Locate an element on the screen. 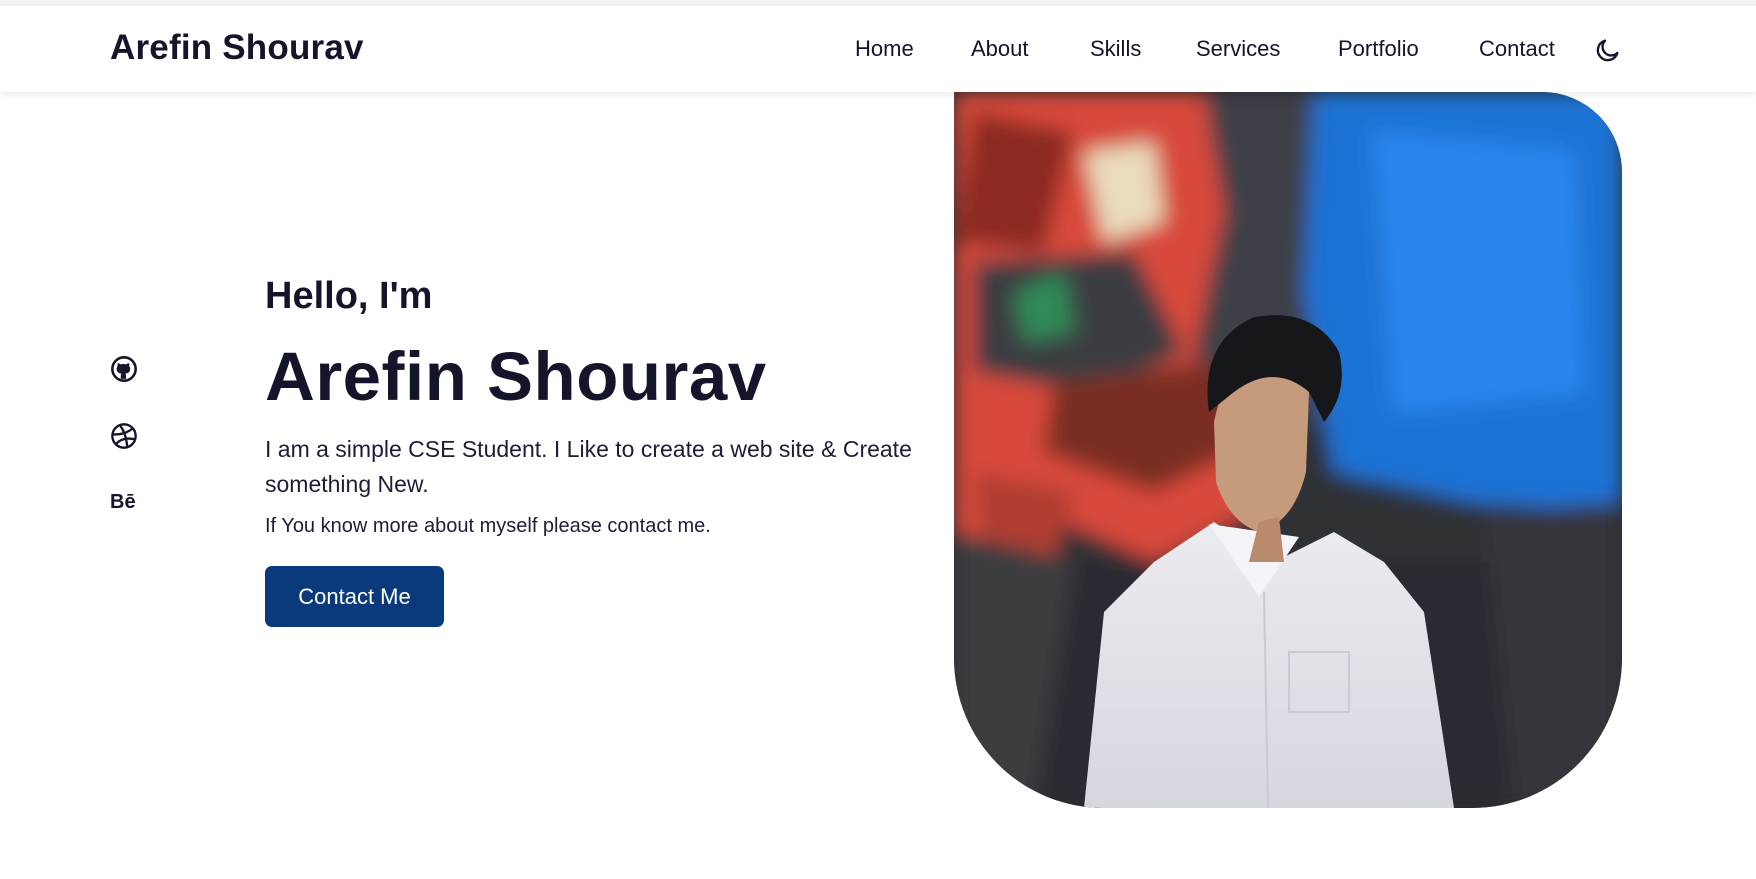 Image resolution: width=1756 pixels, height=879 pixels. behance-icon: Bē is located at coordinates (124, 502).